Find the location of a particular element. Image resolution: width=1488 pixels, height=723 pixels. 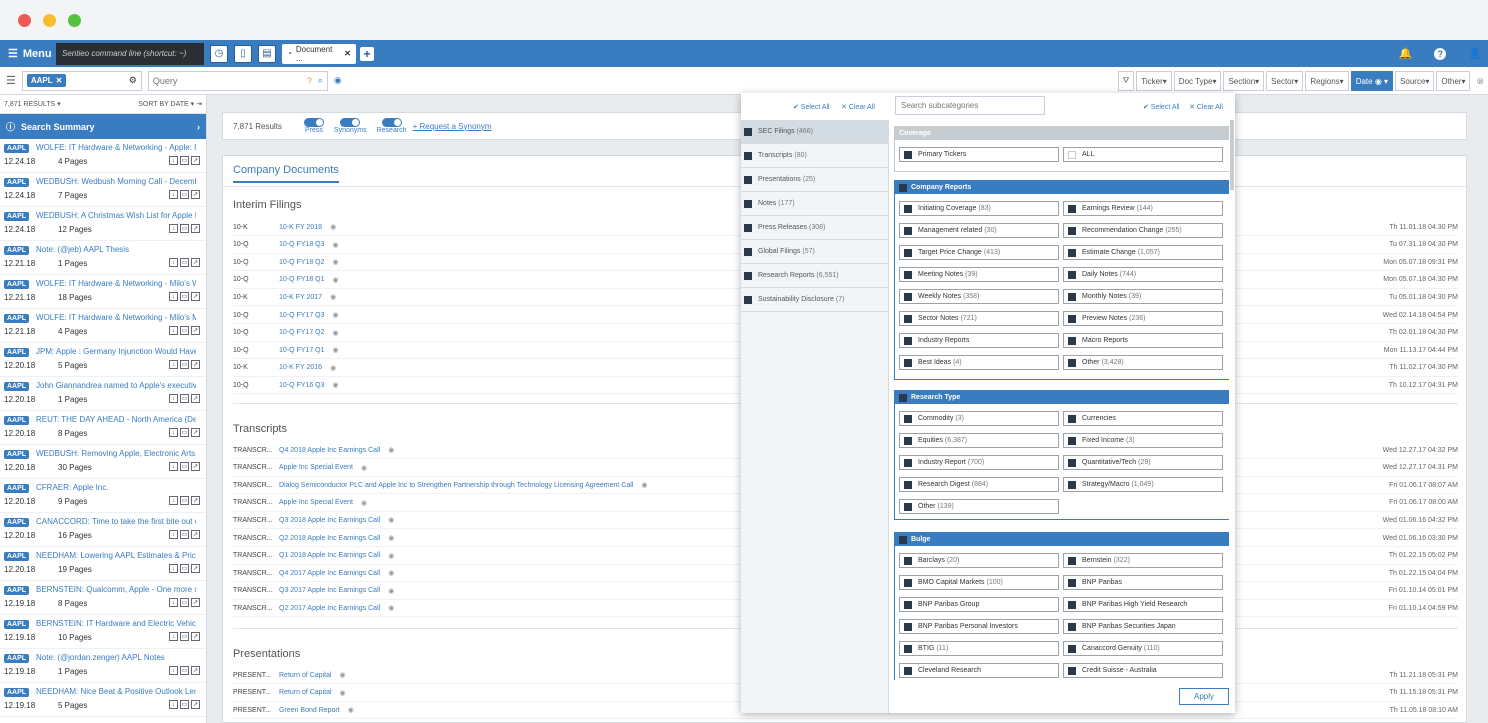

filter-icon: ⛛ is located at coordinates (1126, 81).